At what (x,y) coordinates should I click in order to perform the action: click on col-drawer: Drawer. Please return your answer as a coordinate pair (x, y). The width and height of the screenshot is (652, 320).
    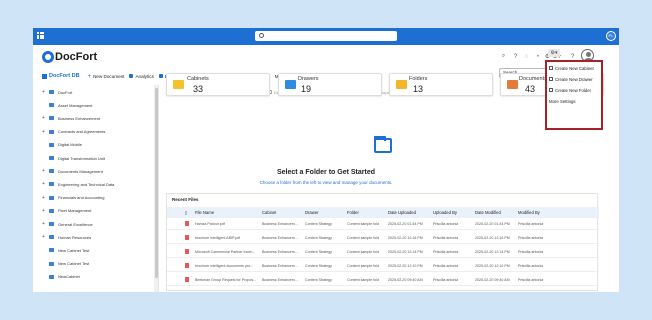
    Looking at the image, I should click on (312, 212).